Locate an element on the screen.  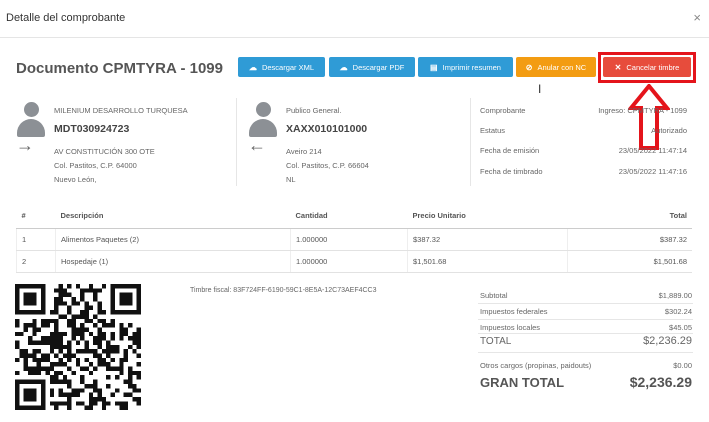
col-total: Total is located at coordinates (629, 216).